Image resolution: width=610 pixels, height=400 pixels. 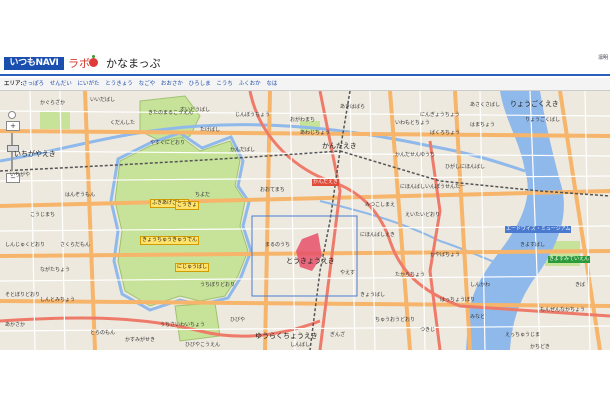 I want to click on map-label: えっちゅうじま, so click(x=523, y=335).